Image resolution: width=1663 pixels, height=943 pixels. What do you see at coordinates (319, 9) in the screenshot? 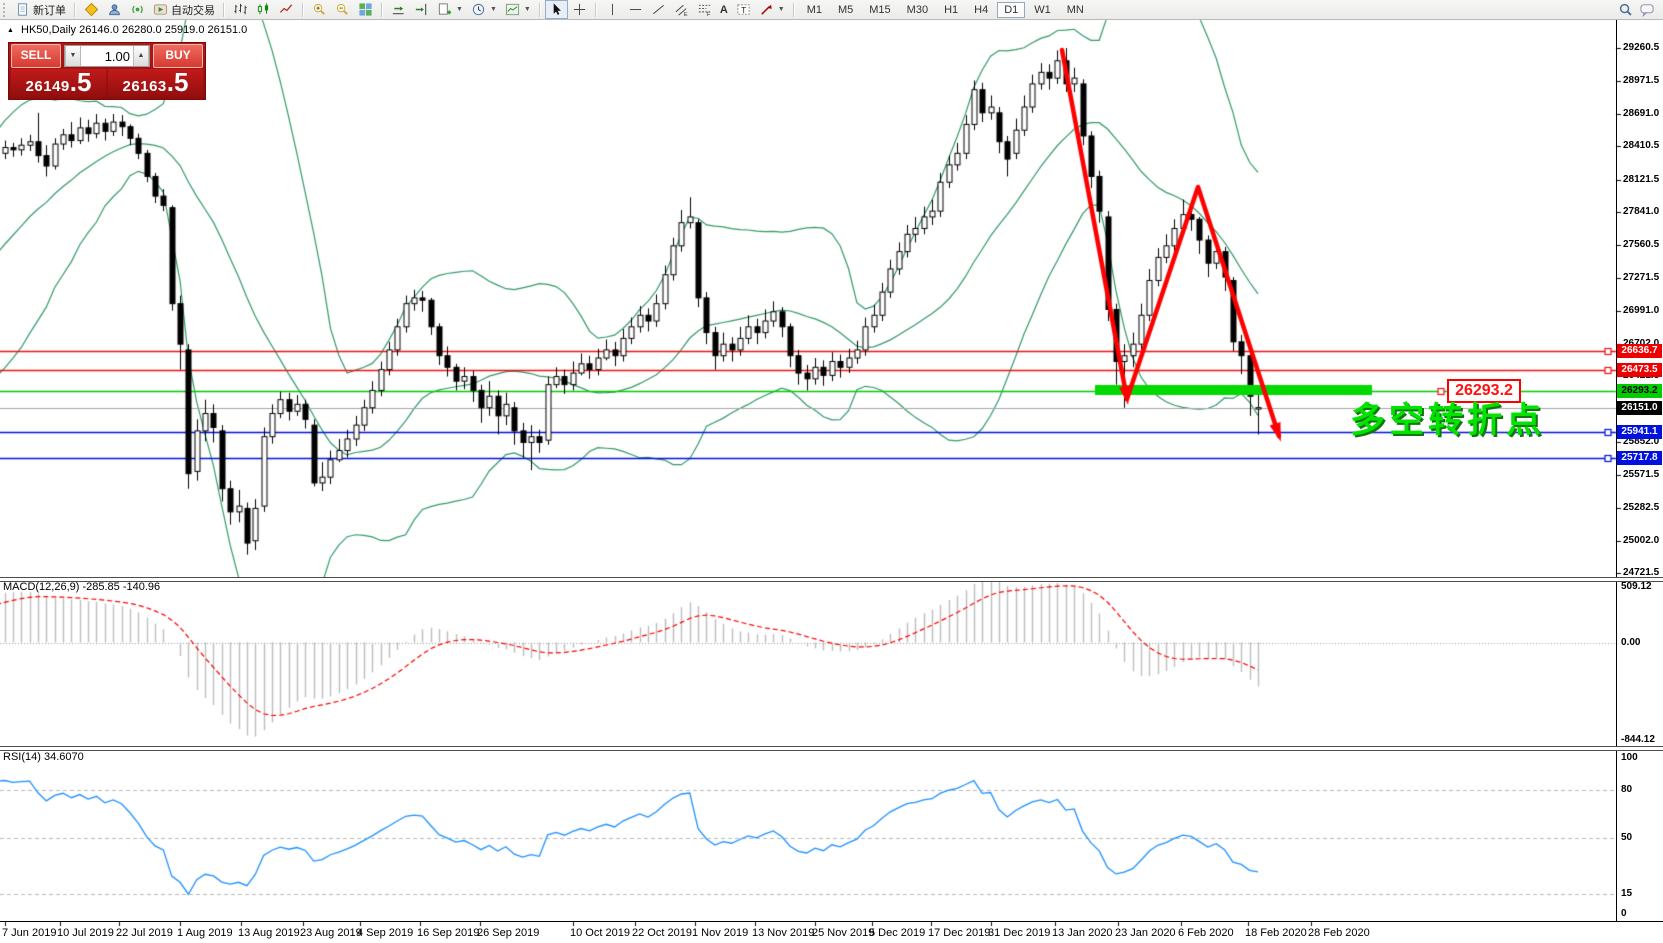
I see `zoom-in-button` at bounding box center [319, 9].